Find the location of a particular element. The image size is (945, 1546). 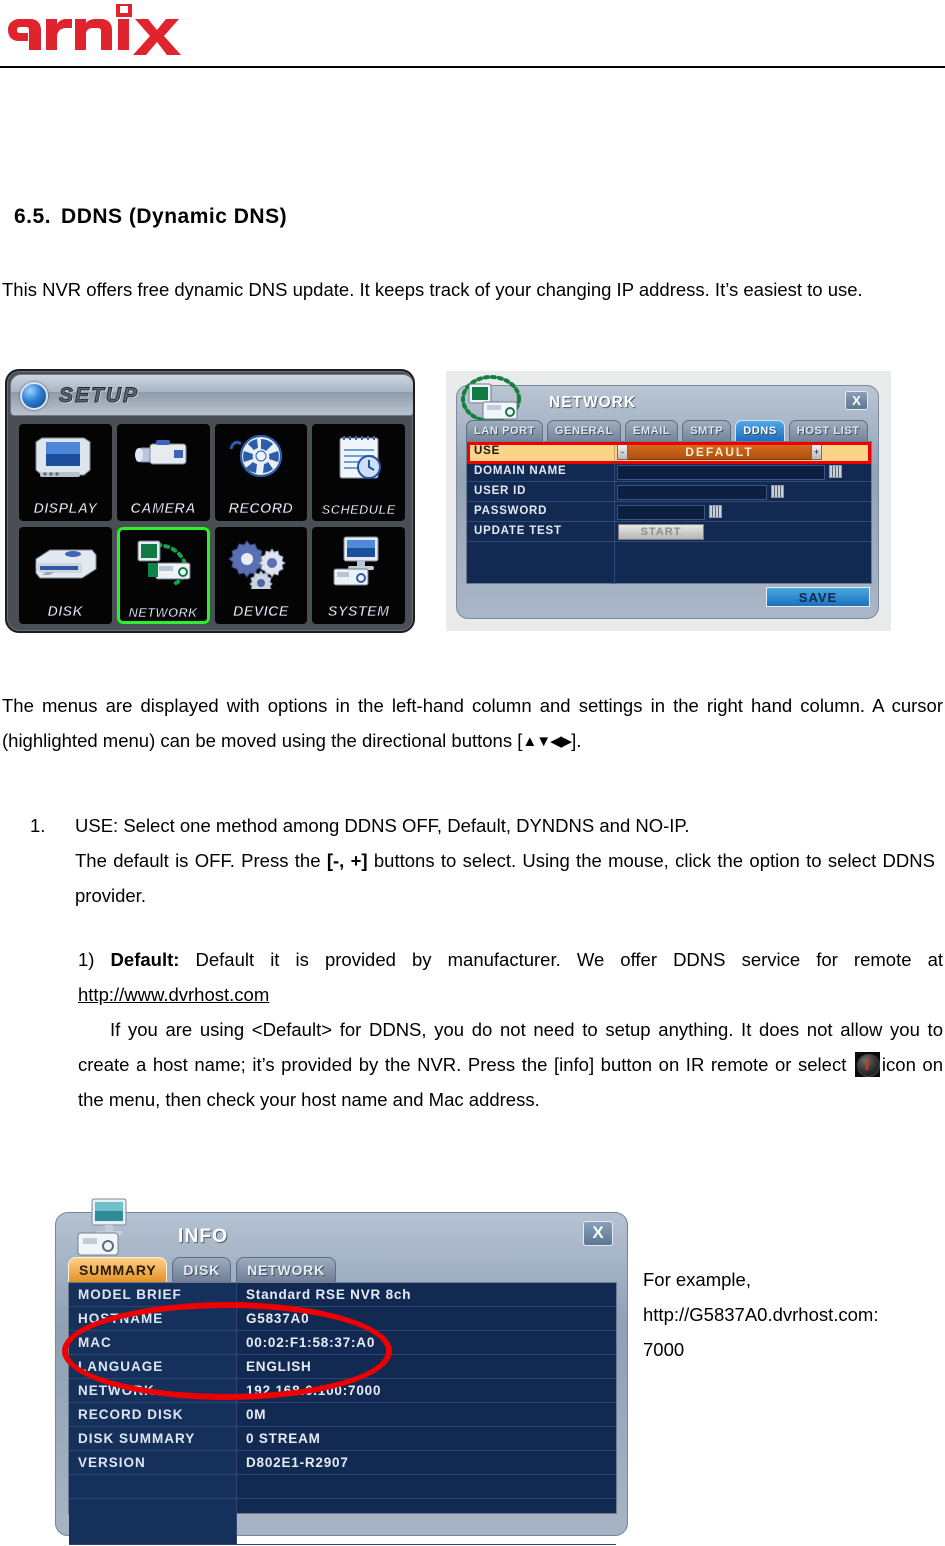

table-row: MODEL BRIEF Standard RSE NVR 8ch is located at coordinates (342, 1295).